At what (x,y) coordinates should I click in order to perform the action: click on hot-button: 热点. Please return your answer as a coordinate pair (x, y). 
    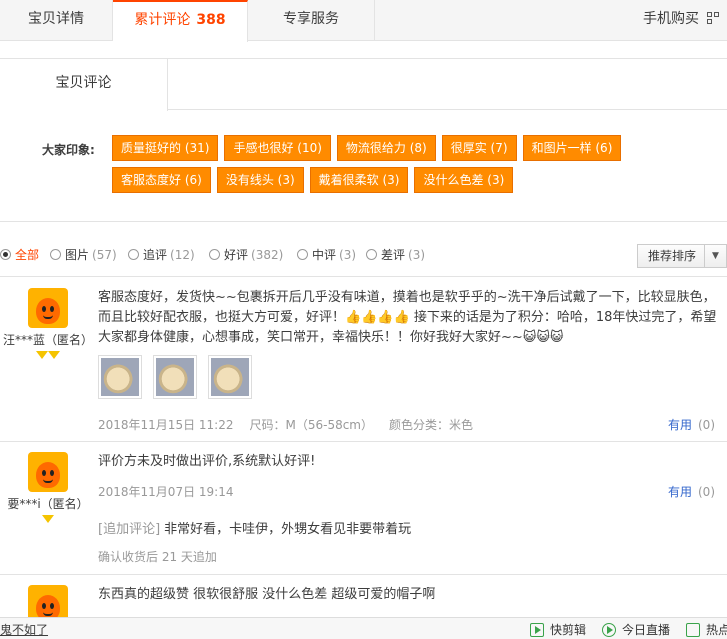
    Looking at the image, I should click on (706, 629).